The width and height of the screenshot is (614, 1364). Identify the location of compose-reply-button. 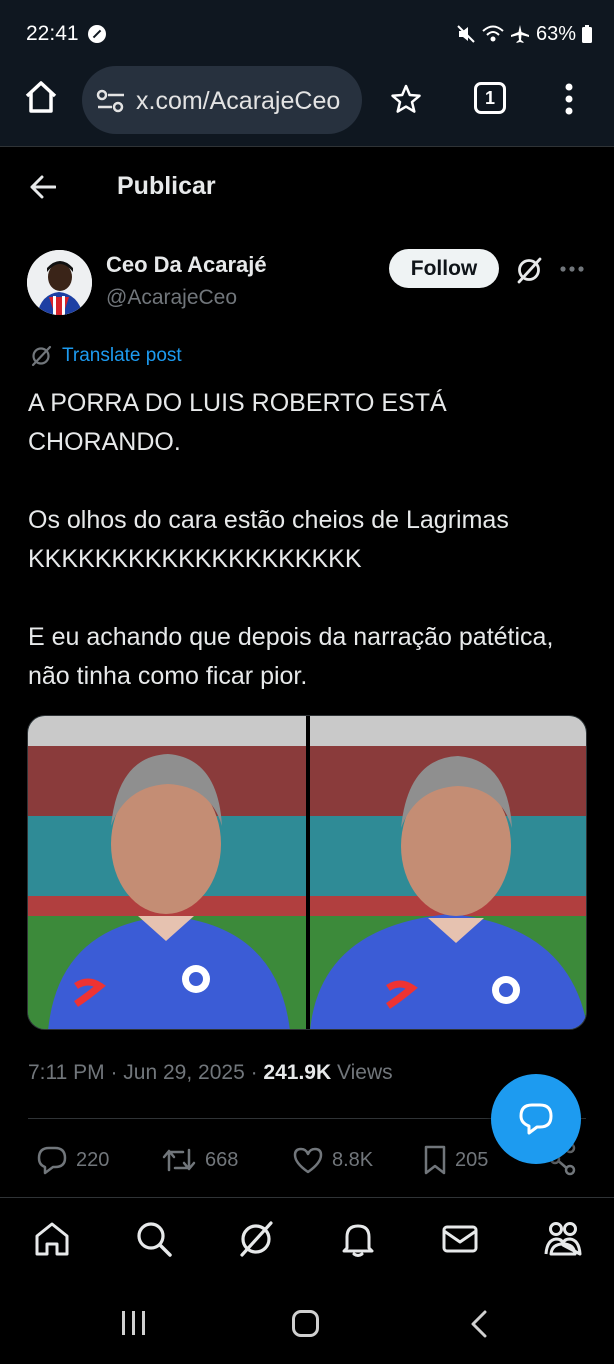
(536, 1119).